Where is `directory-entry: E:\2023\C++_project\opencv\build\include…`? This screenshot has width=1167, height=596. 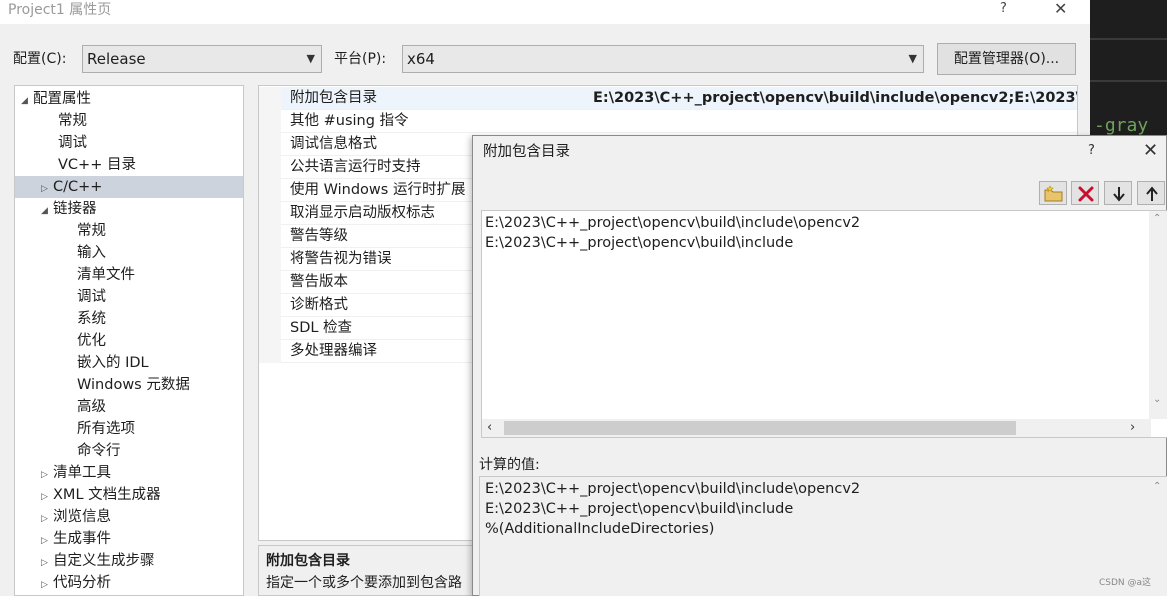 directory-entry: E:\2023\C++_project\opencv\build\include… is located at coordinates (672, 223).